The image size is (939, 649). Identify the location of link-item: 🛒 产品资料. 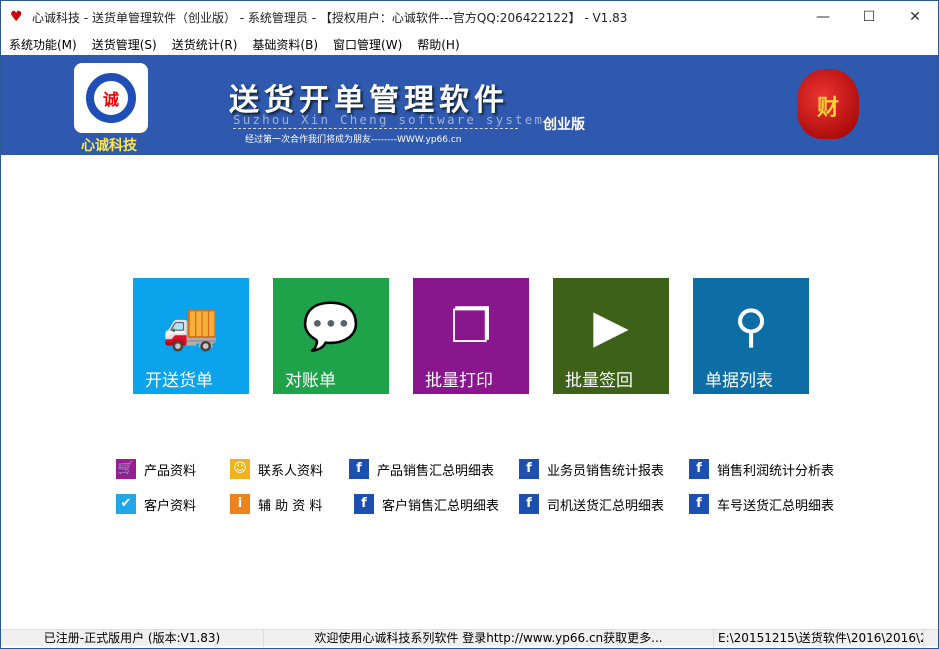
(156, 469).